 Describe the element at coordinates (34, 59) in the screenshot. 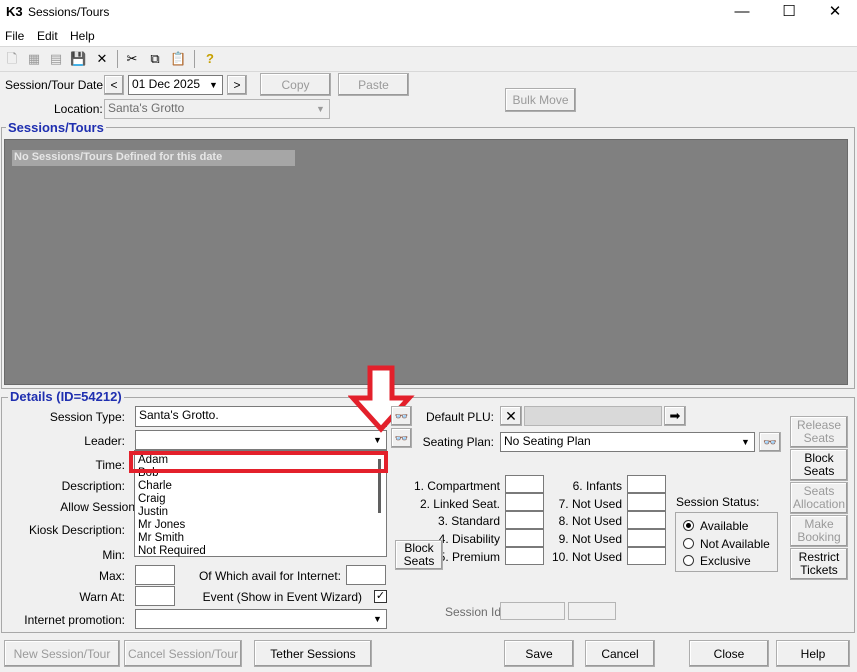

I see `grid-icon: ▦` at that location.